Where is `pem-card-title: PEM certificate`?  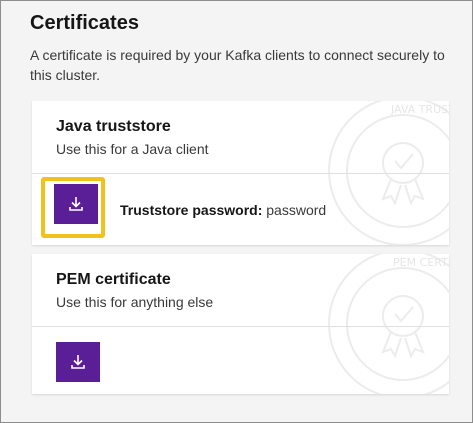 pem-card-title: PEM certificate is located at coordinates (113, 279).